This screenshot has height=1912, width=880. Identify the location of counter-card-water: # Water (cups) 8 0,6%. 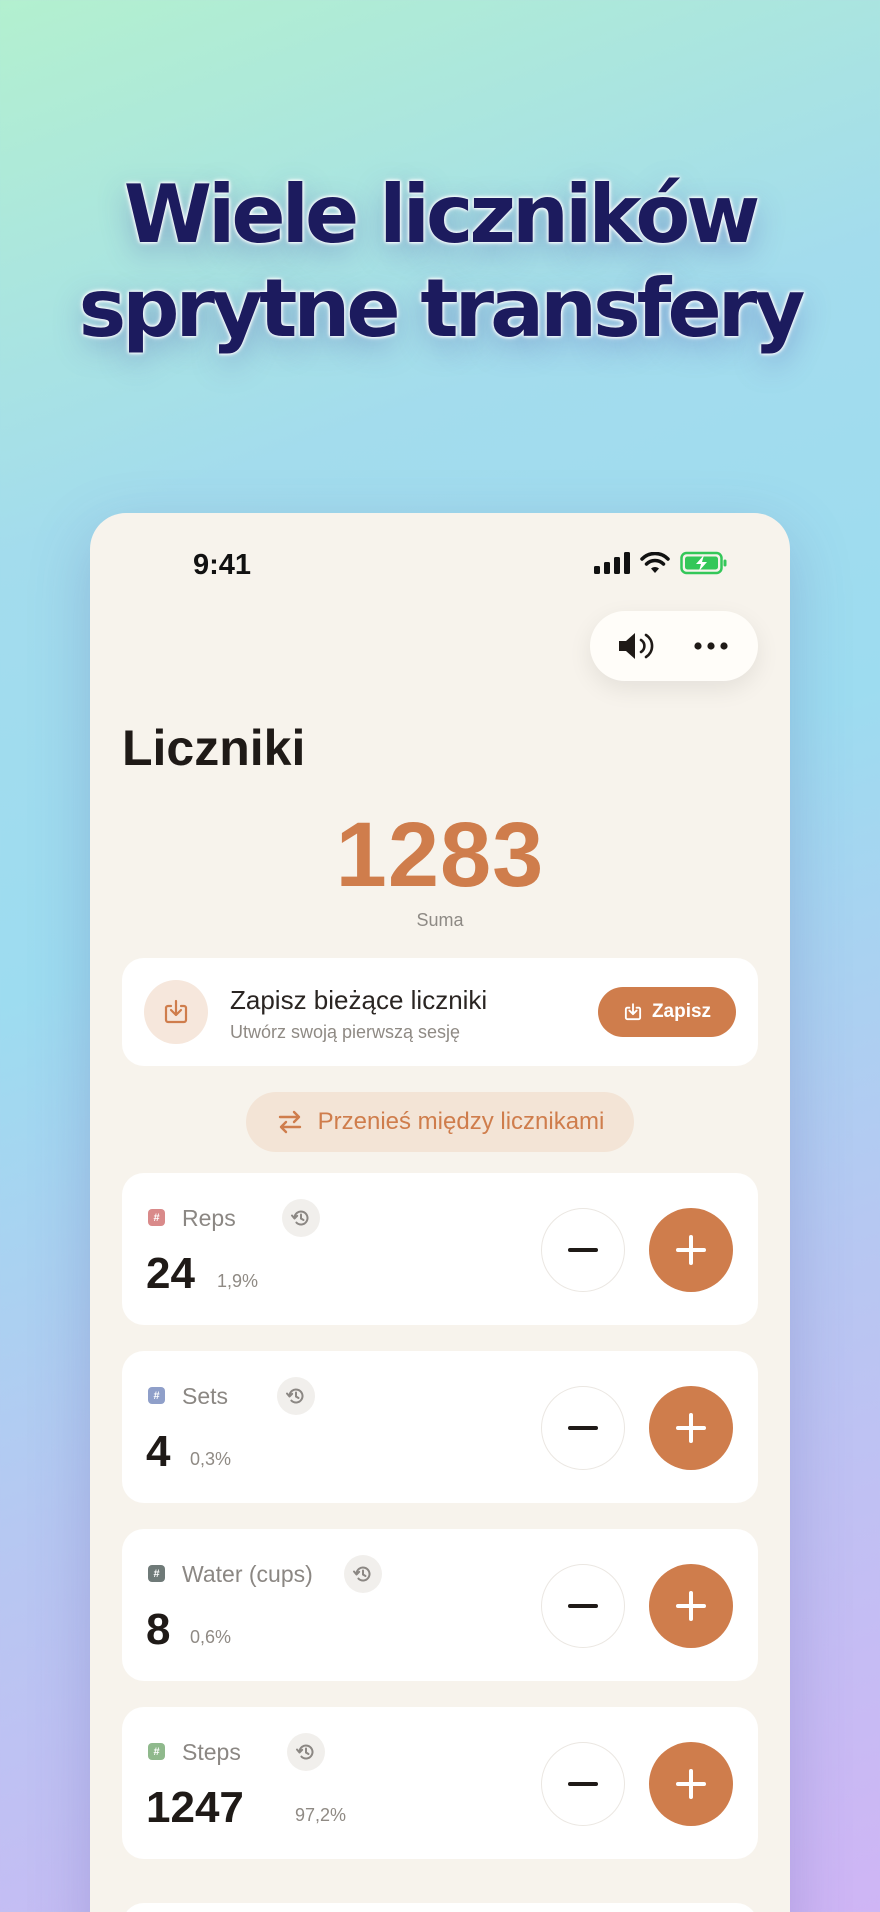
(440, 1605).